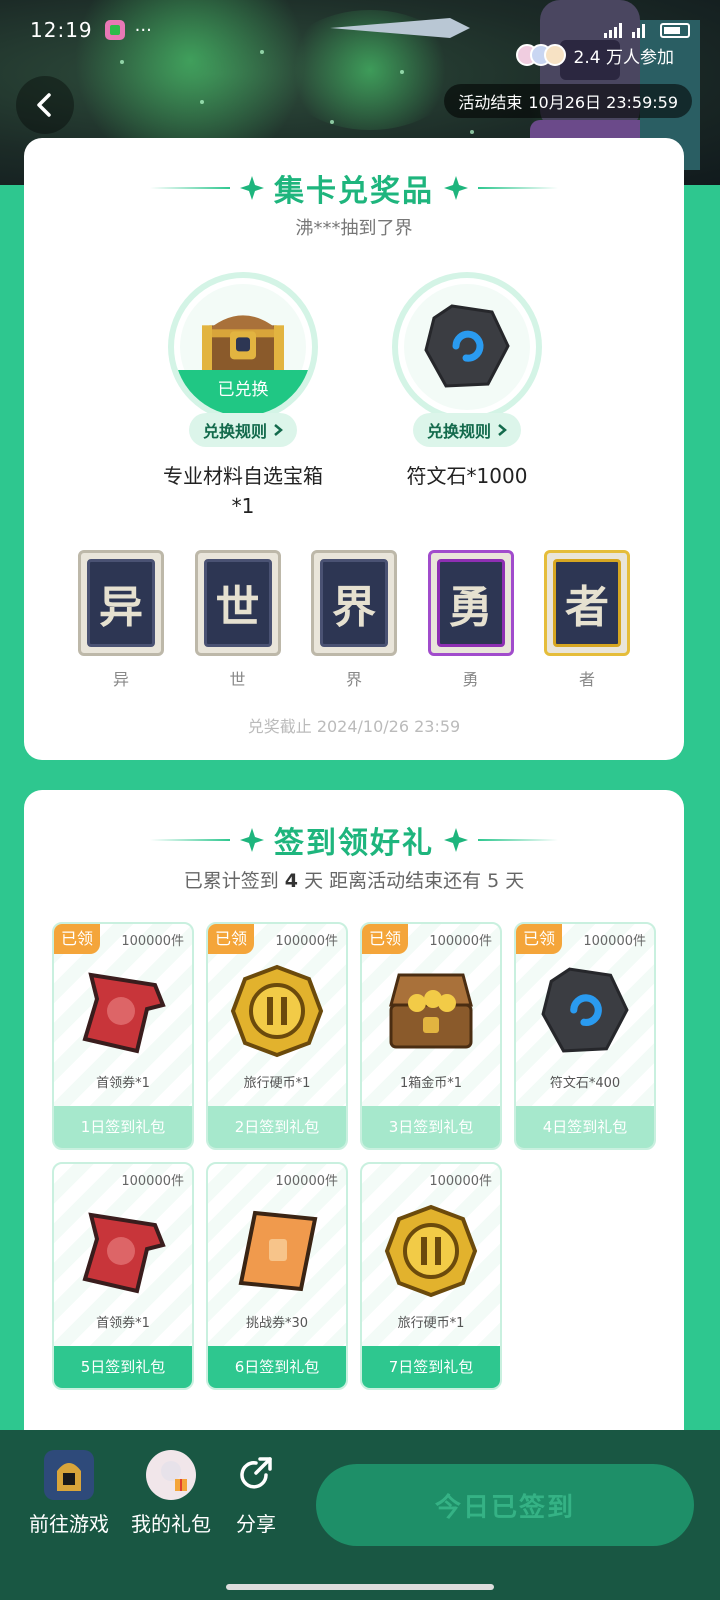  I want to click on participants-badge: 2.4 万人参加, so click(594, 55).